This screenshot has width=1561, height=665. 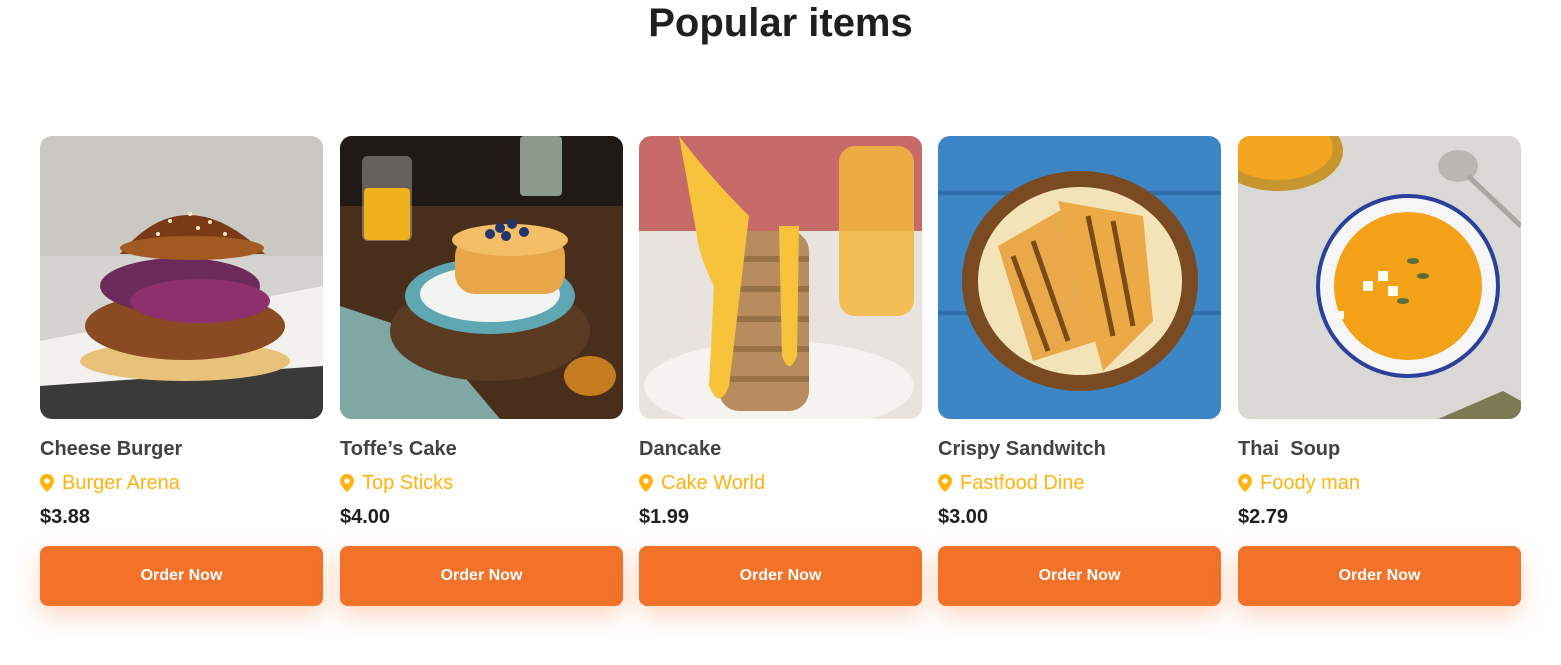 I want to click on item-name: Toffe’s Cake, so click(x=398, y=449).